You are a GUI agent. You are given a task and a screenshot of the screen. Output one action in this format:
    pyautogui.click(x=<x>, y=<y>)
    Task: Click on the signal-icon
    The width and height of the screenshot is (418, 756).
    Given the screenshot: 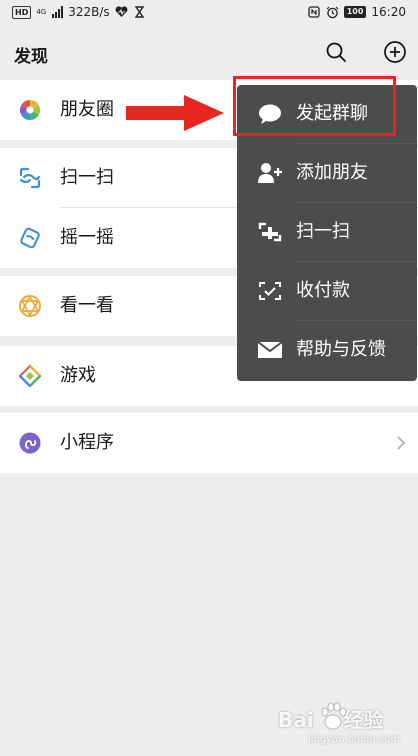 What is the action you would take?
    pyautogui.click(x=58, y=12)
    